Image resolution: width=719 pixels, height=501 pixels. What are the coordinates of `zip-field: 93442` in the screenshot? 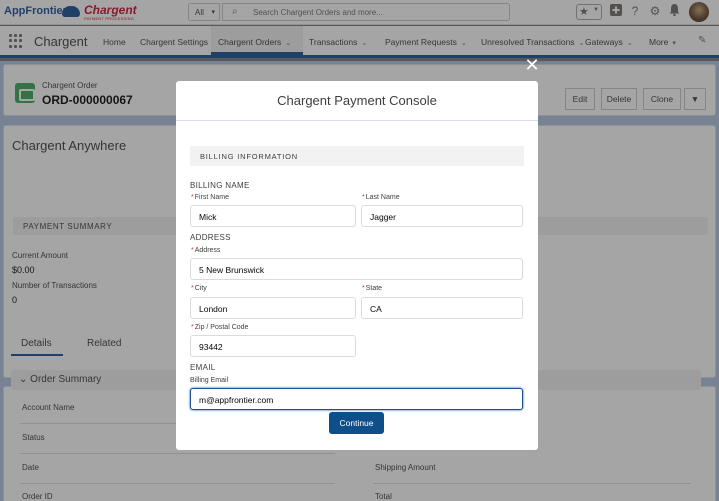 It's located at (273, 346).